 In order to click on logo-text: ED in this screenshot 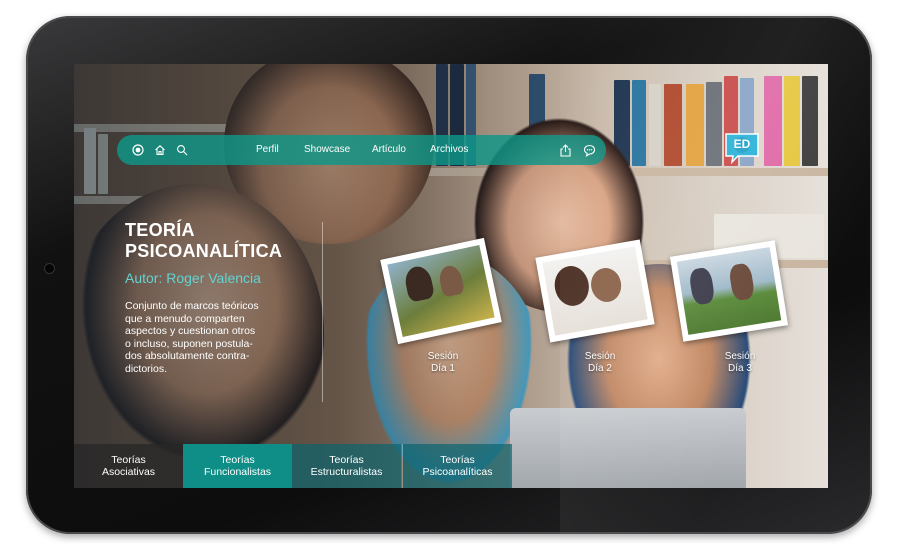, I will do `click(742, 144)`.